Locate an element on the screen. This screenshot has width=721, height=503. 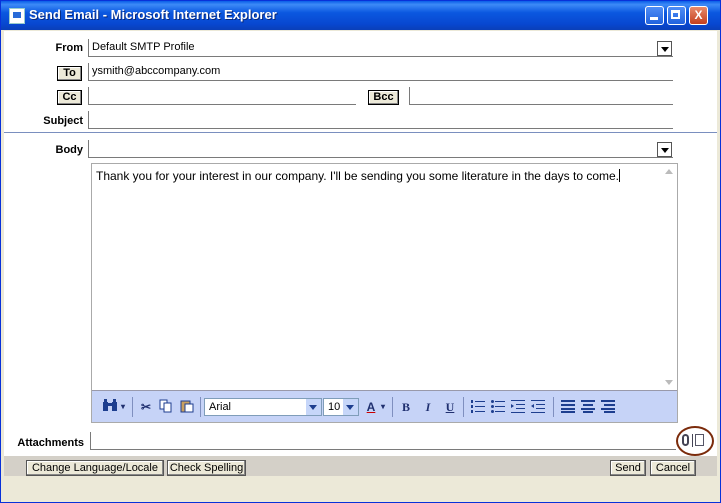
editor-scrollbar is located at coordinates (669, 277).